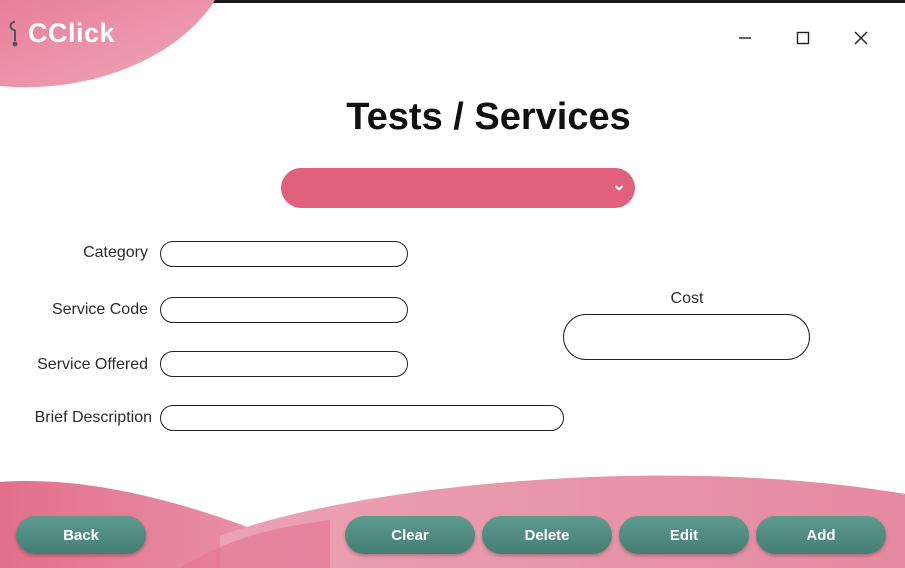  I want to click on service-offered-field, so click(284, 364).